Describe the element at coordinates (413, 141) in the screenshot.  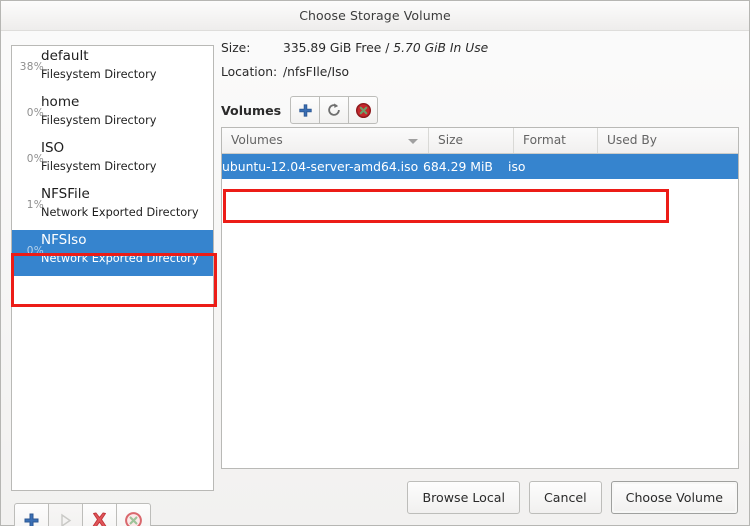
I see `chevron-down-icon` at that location.